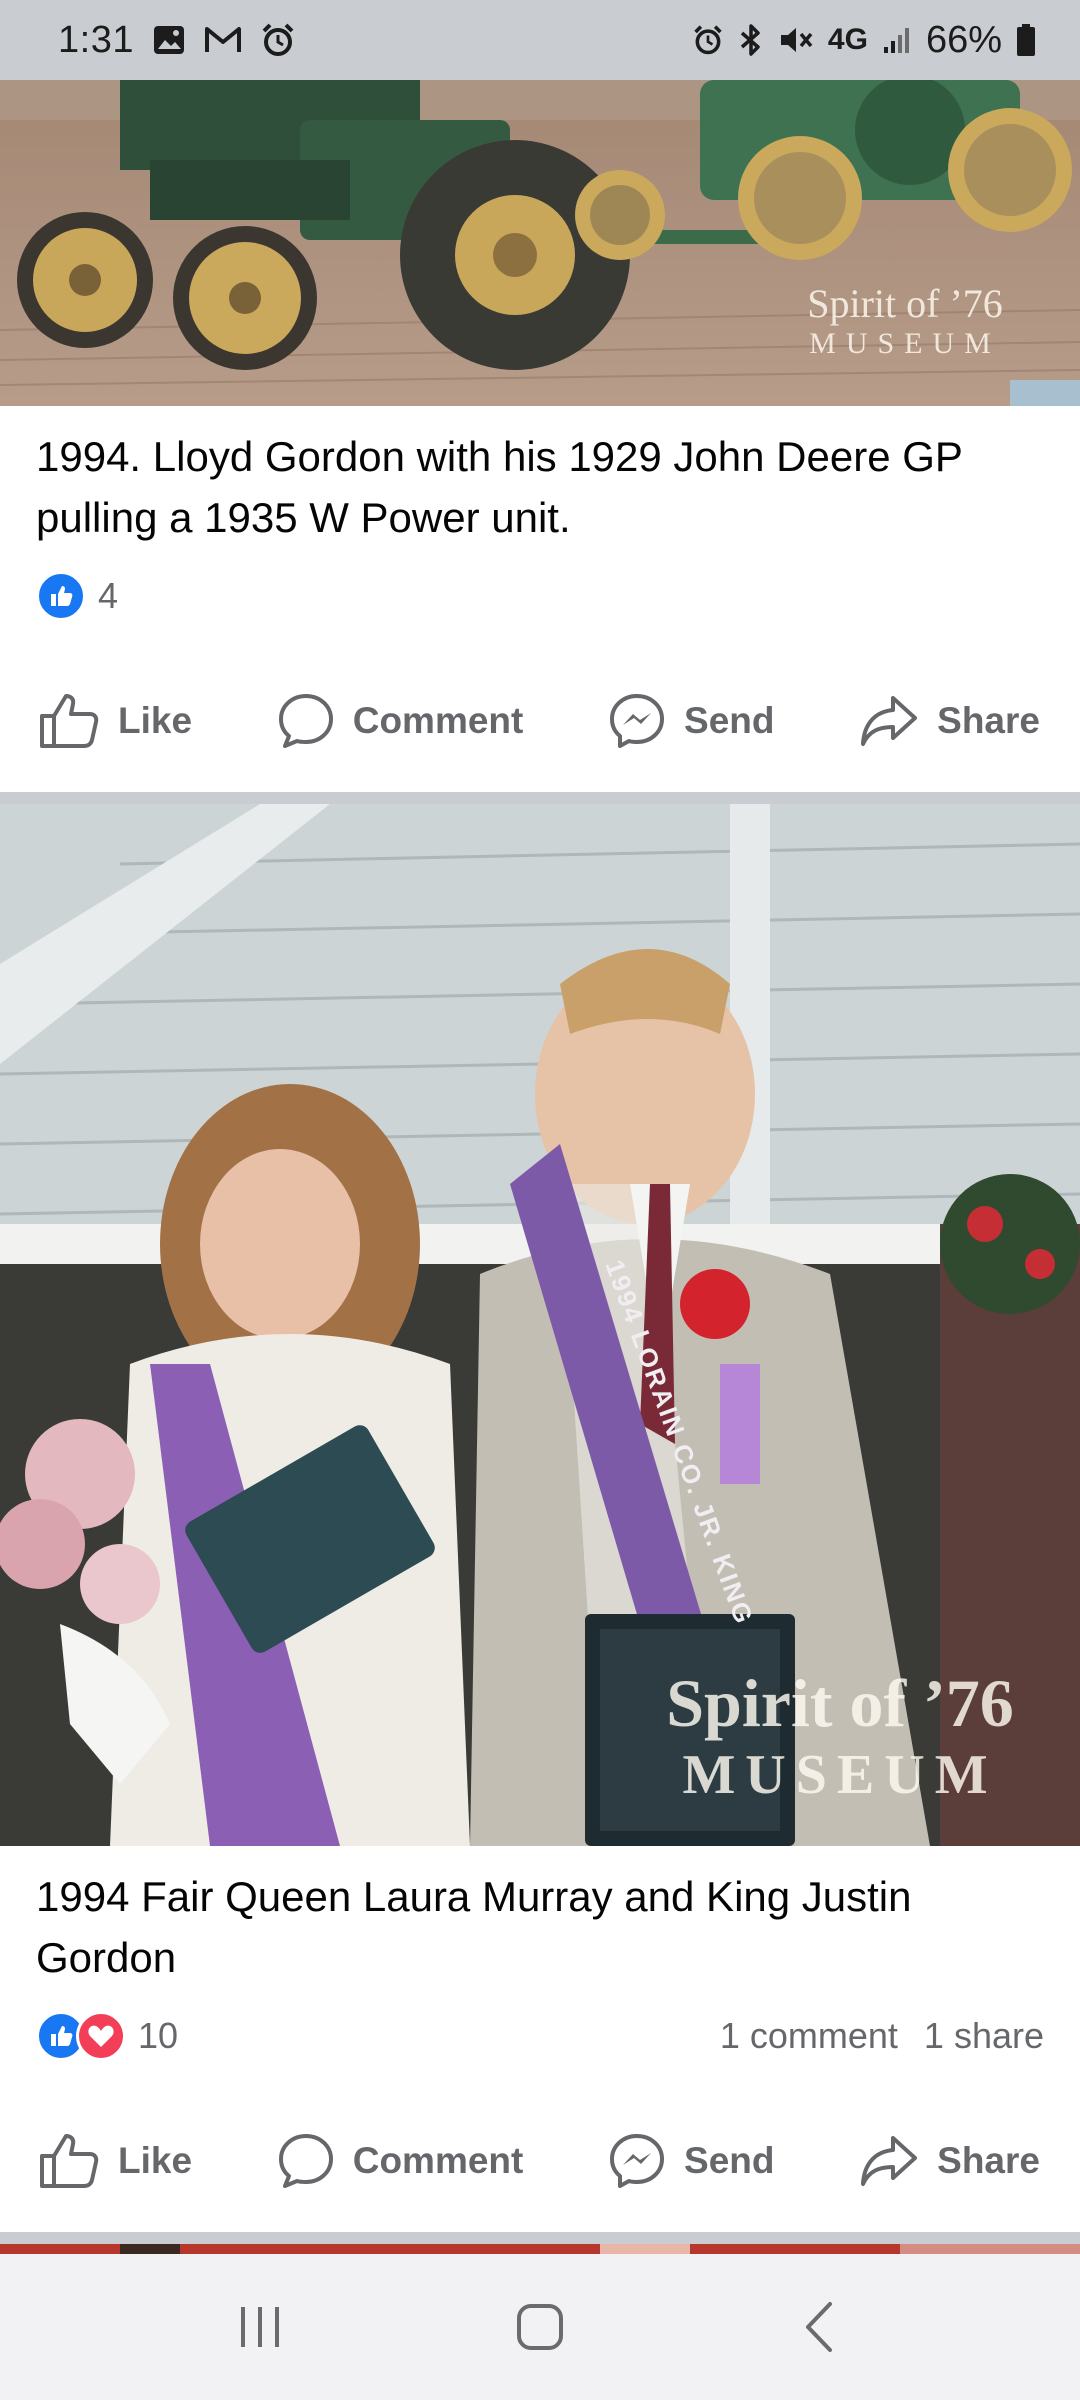  I want to click on mute-icon, so click(796, 40).